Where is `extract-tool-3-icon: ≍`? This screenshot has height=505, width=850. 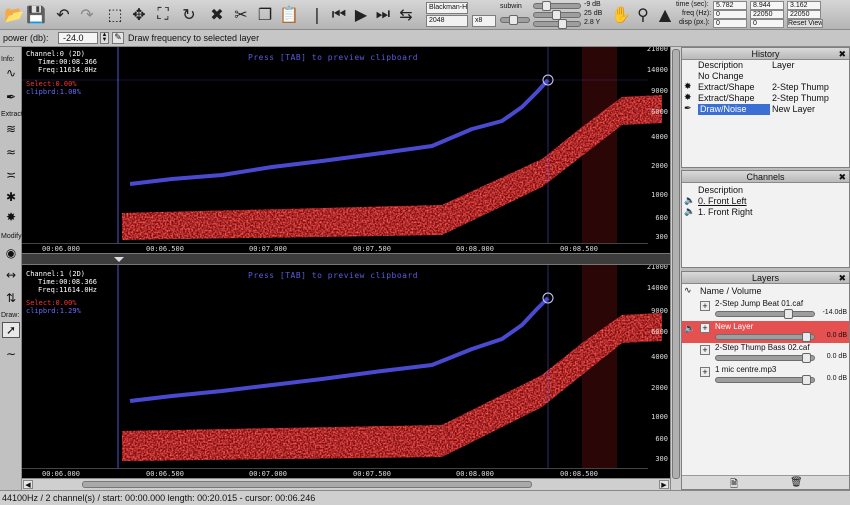 extract-tool-3-icon: ≍ is located at coordinates (11, 175).